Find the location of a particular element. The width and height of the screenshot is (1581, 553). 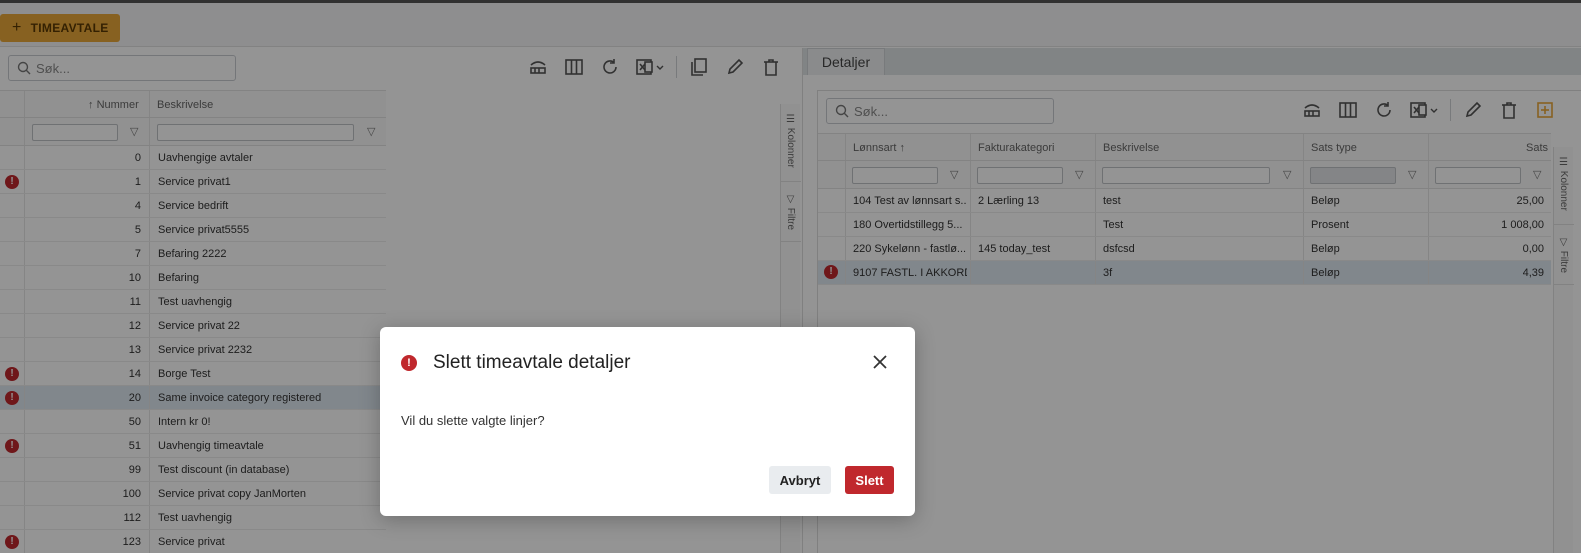

close-button is located at coordinates (880, 362).